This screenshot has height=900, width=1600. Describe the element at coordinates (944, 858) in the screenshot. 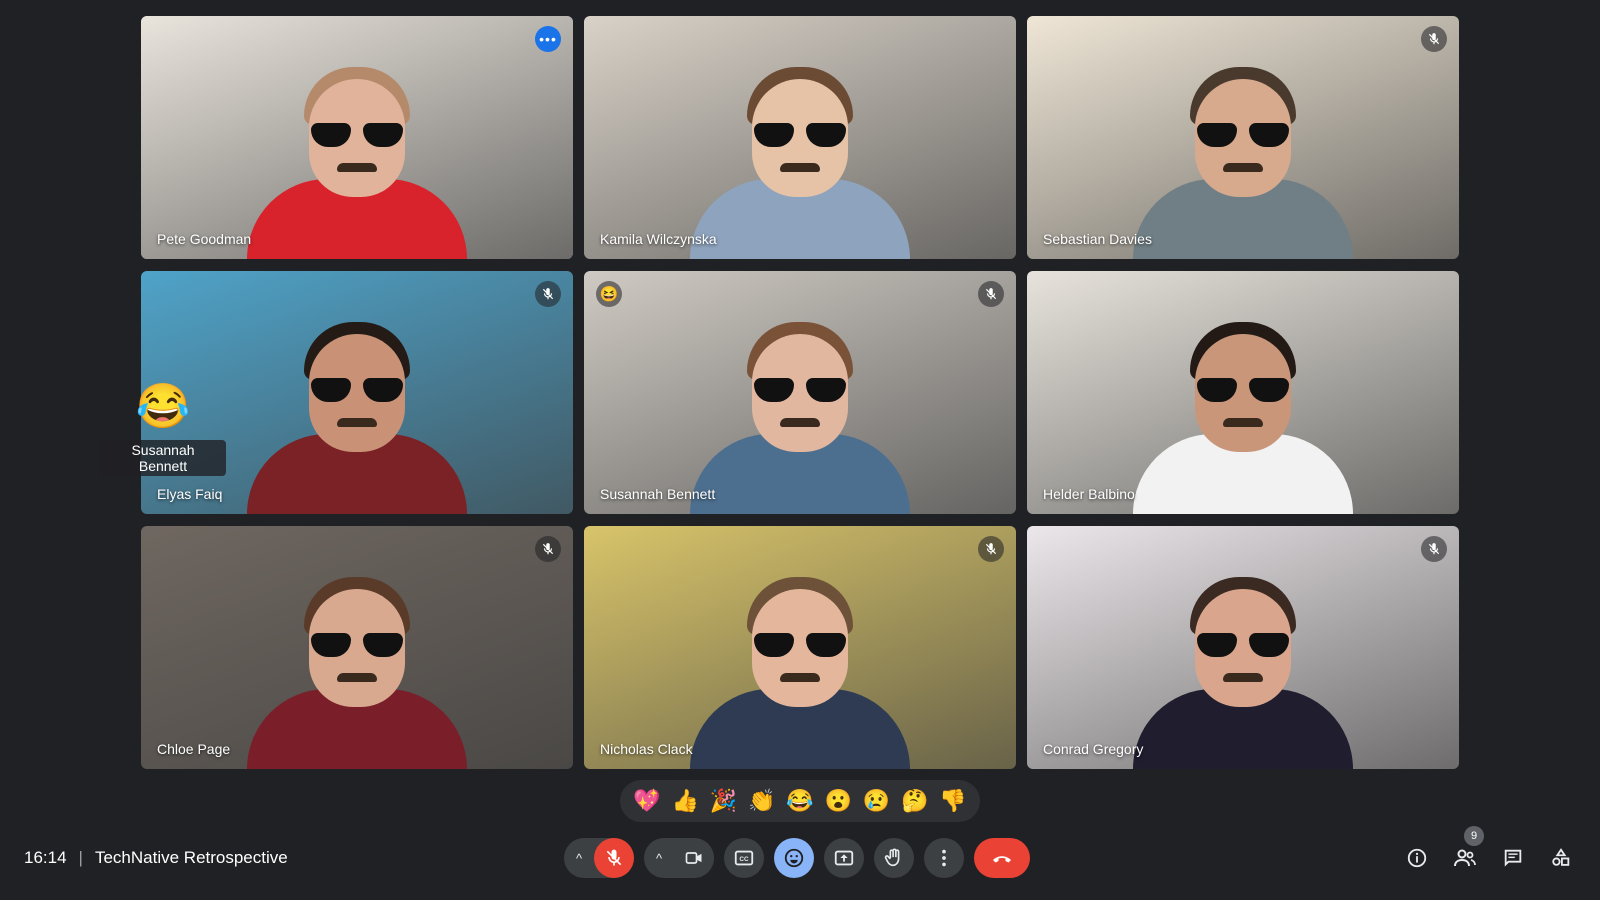

I see `more-options-icon` at that location.